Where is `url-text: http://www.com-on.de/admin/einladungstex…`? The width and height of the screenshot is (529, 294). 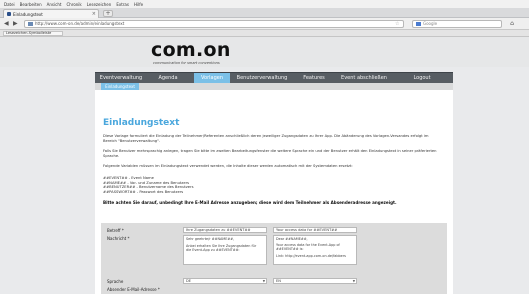
url-text: http://www.com-on.de/admin/einladungstex… is located at coordinates (80, 23).